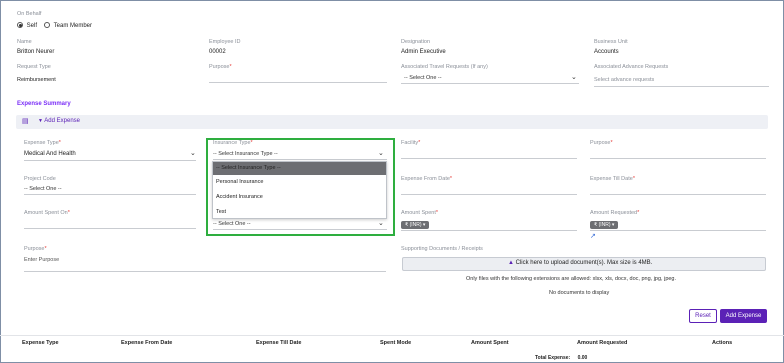  I want to click on project-code-label: Project Code, so click(40, 179).